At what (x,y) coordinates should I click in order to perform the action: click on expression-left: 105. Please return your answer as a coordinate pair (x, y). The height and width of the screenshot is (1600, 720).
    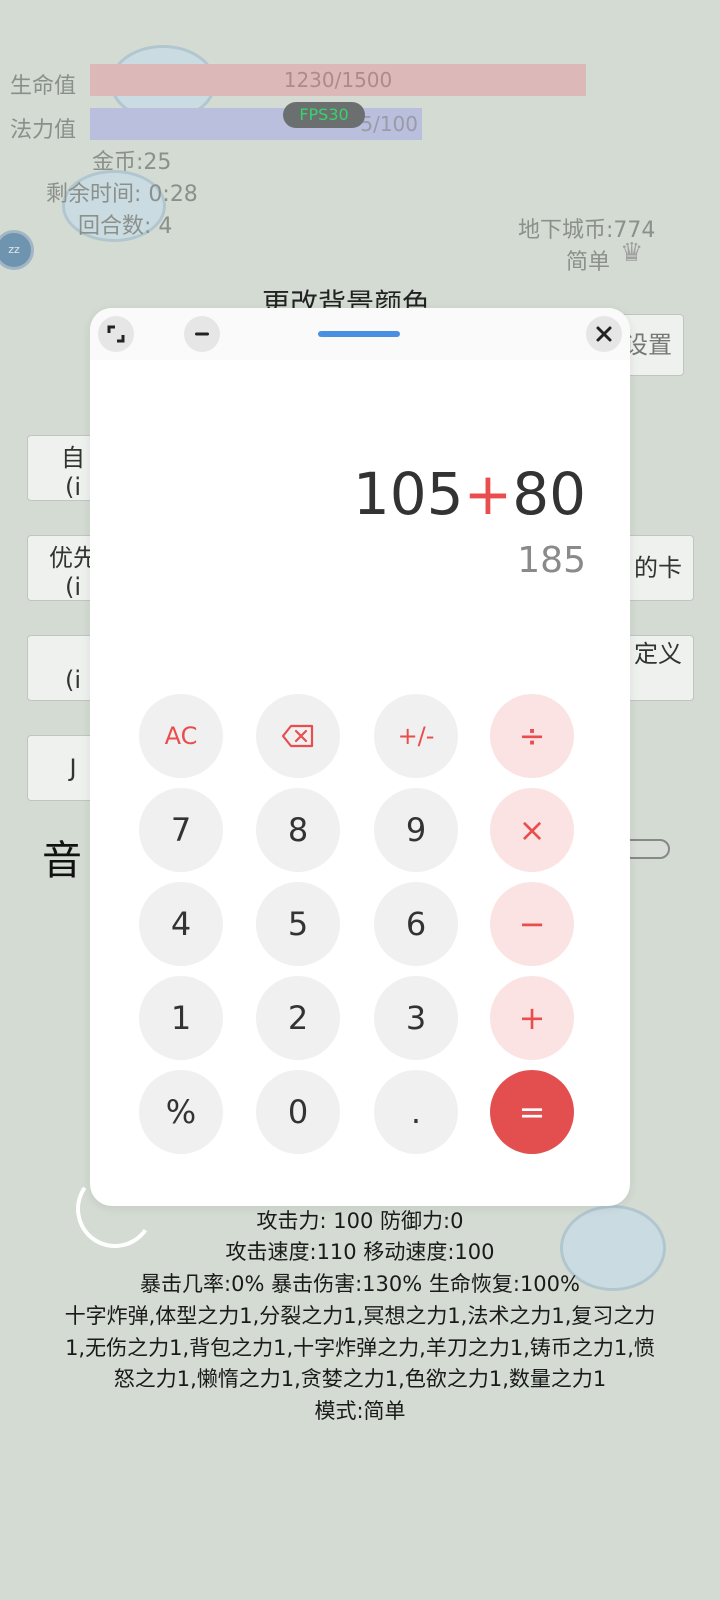
    Looking at the image, I should click on (408, 494).